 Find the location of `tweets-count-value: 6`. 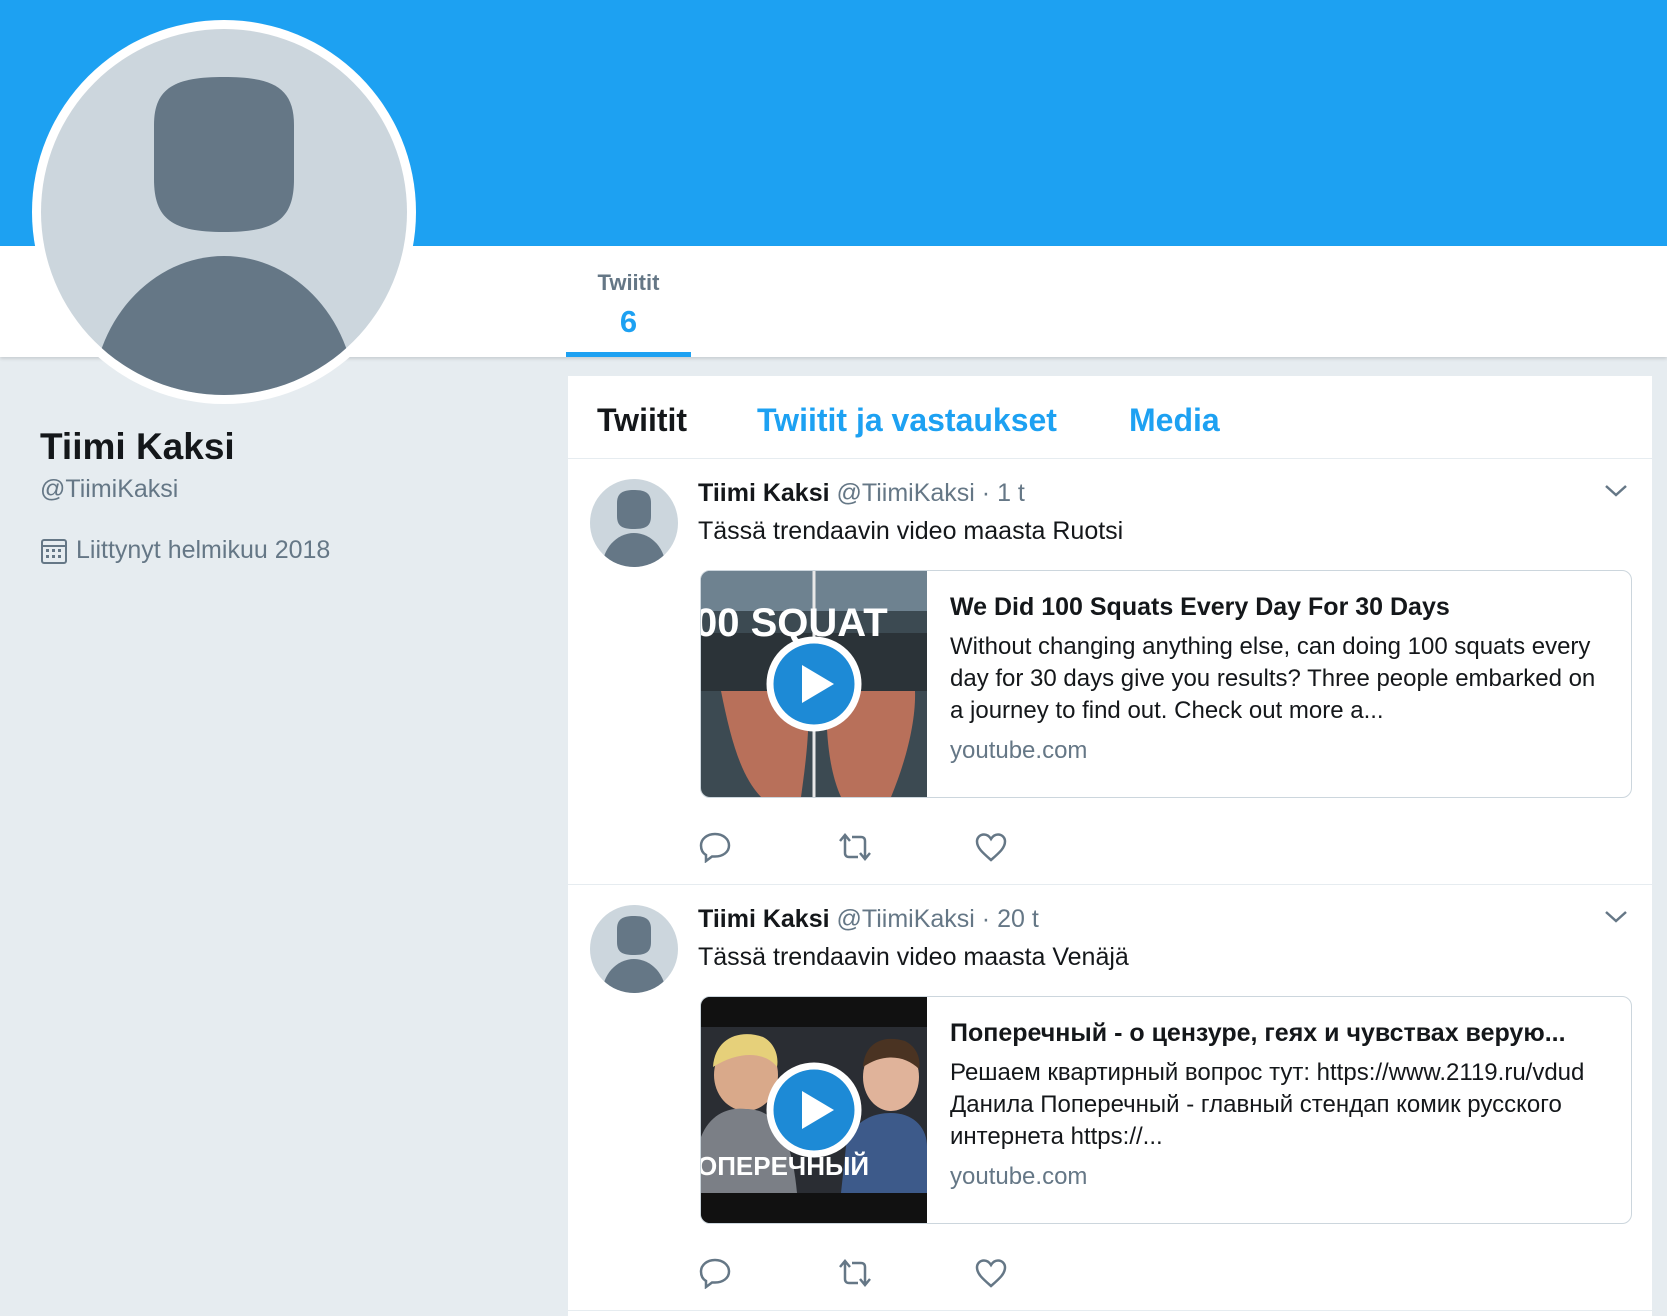

tweets-count-value: 6 is located at coordinates (628, 321).